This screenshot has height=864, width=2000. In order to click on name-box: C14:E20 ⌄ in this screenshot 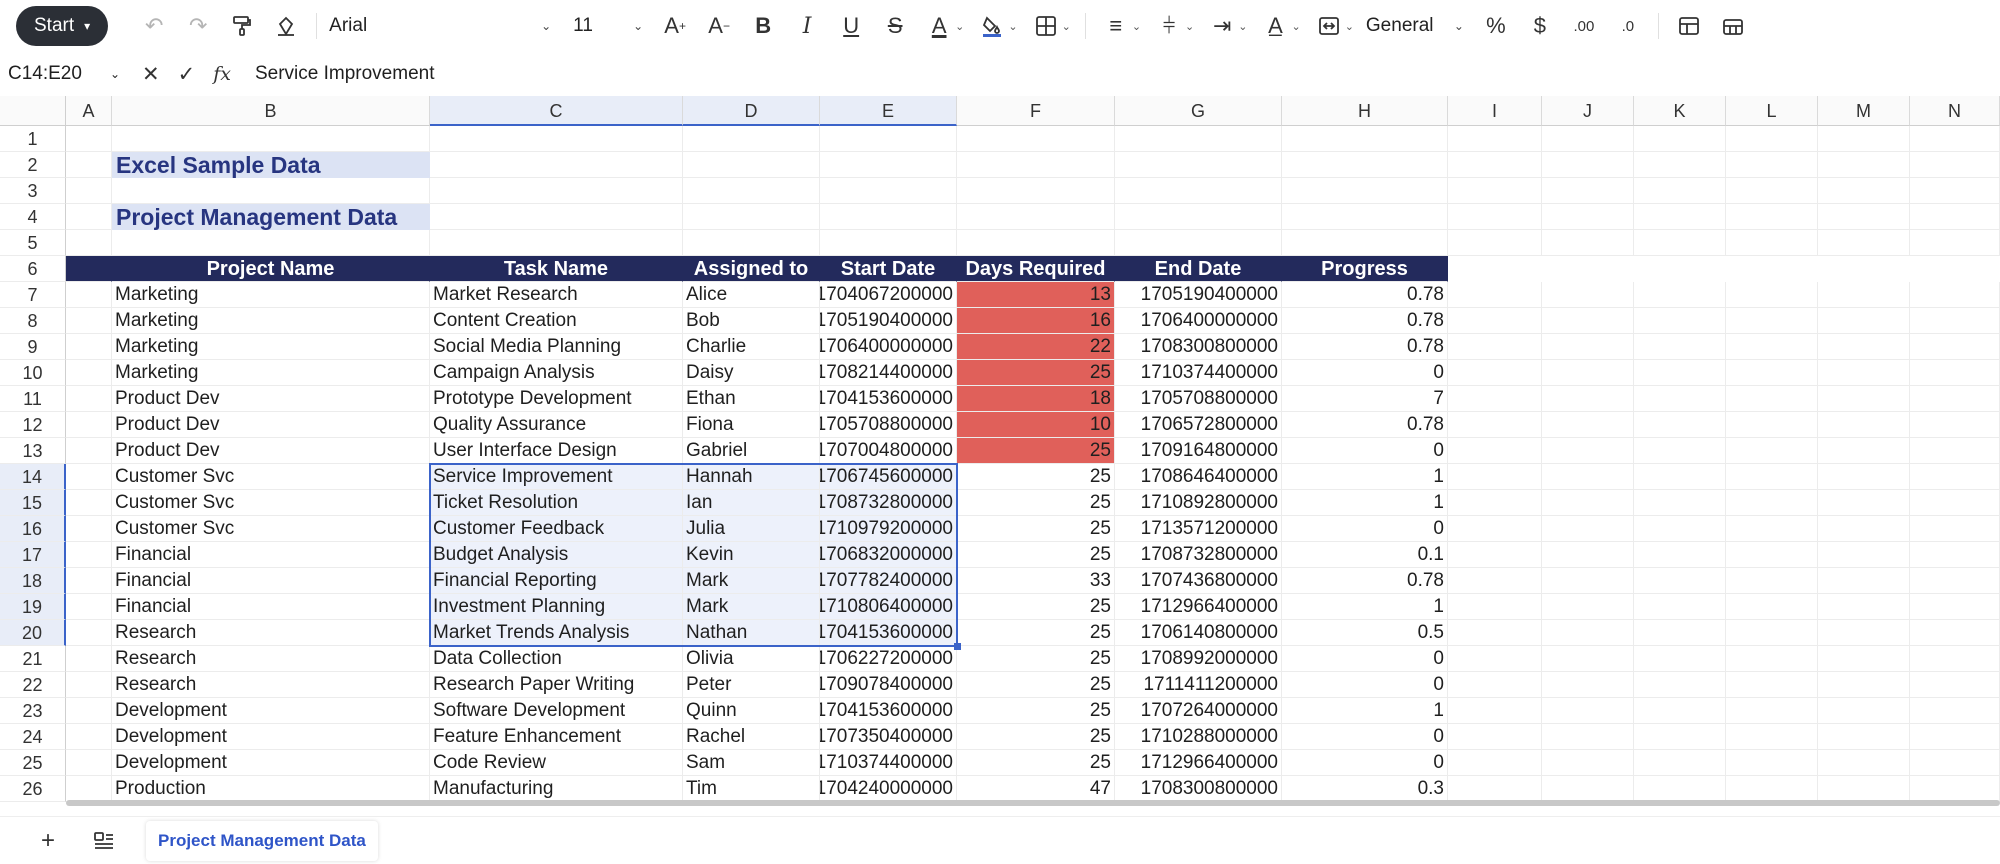, I will do `click(64, 74)`.